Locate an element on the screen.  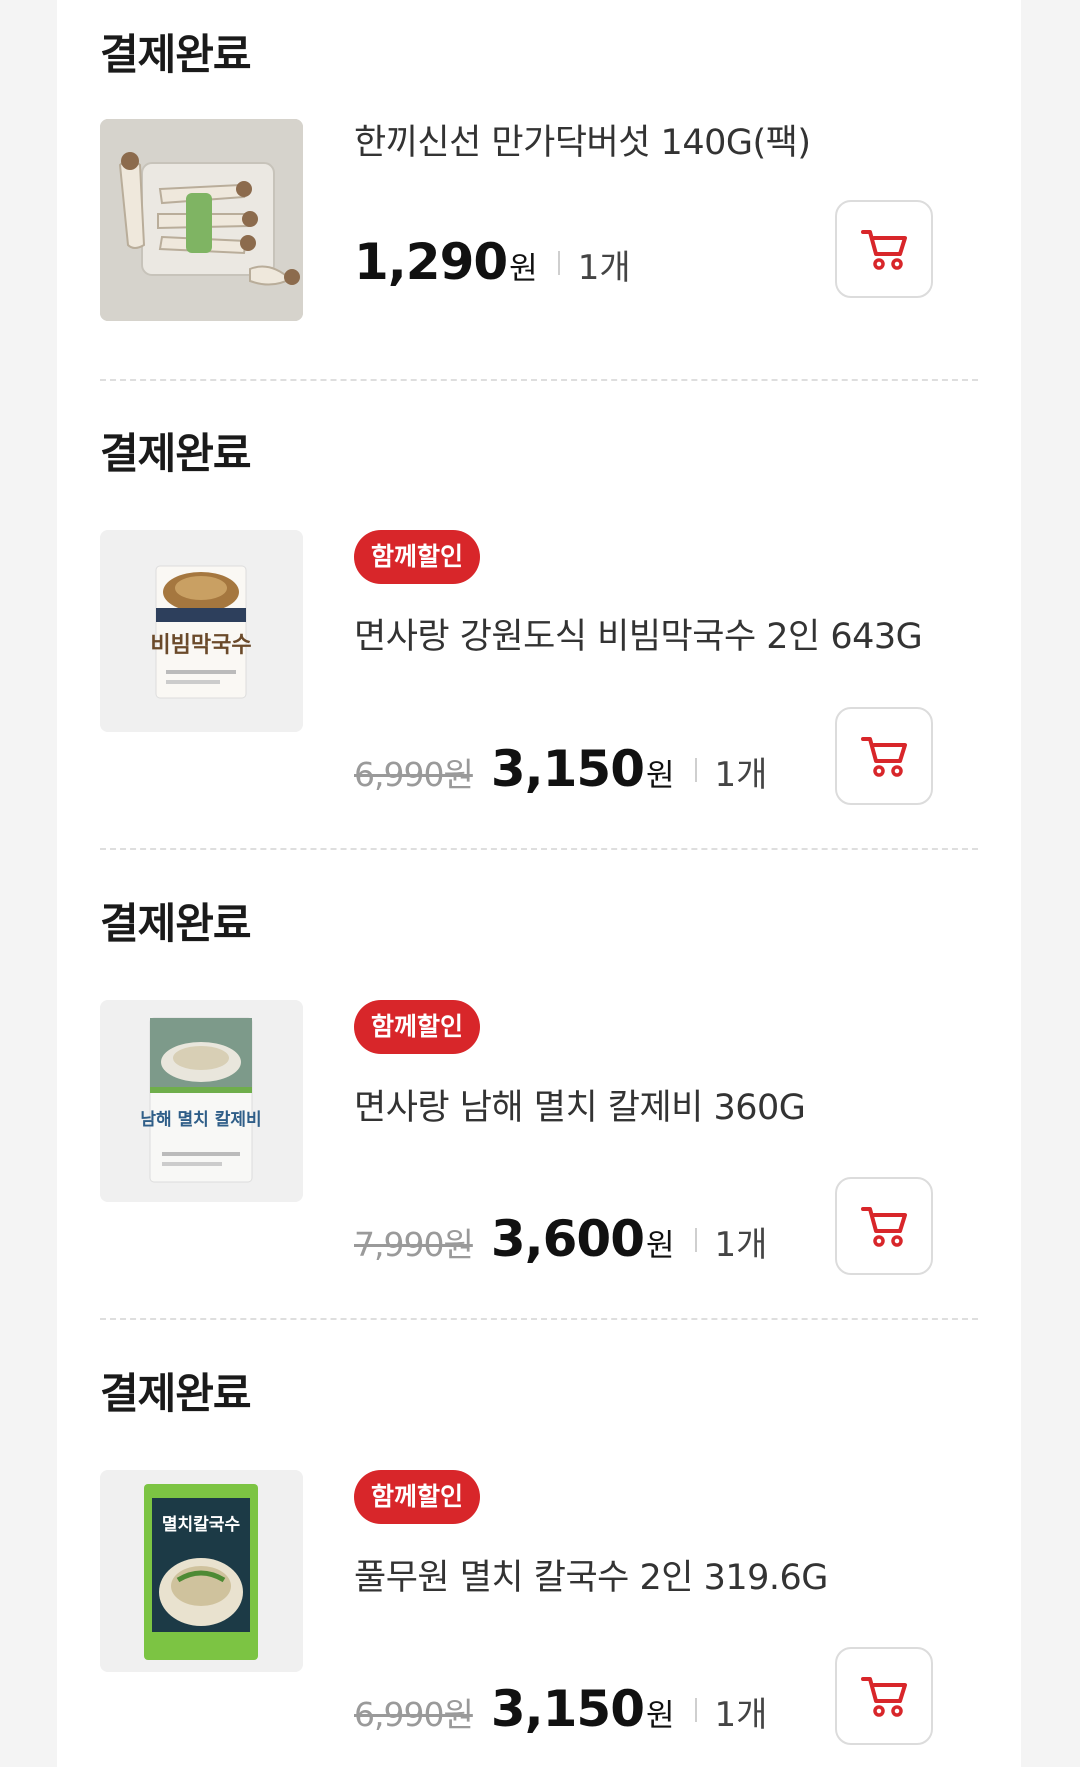
product-image-makguksu: 비빔막국수 is located at coordinates (201, 631).